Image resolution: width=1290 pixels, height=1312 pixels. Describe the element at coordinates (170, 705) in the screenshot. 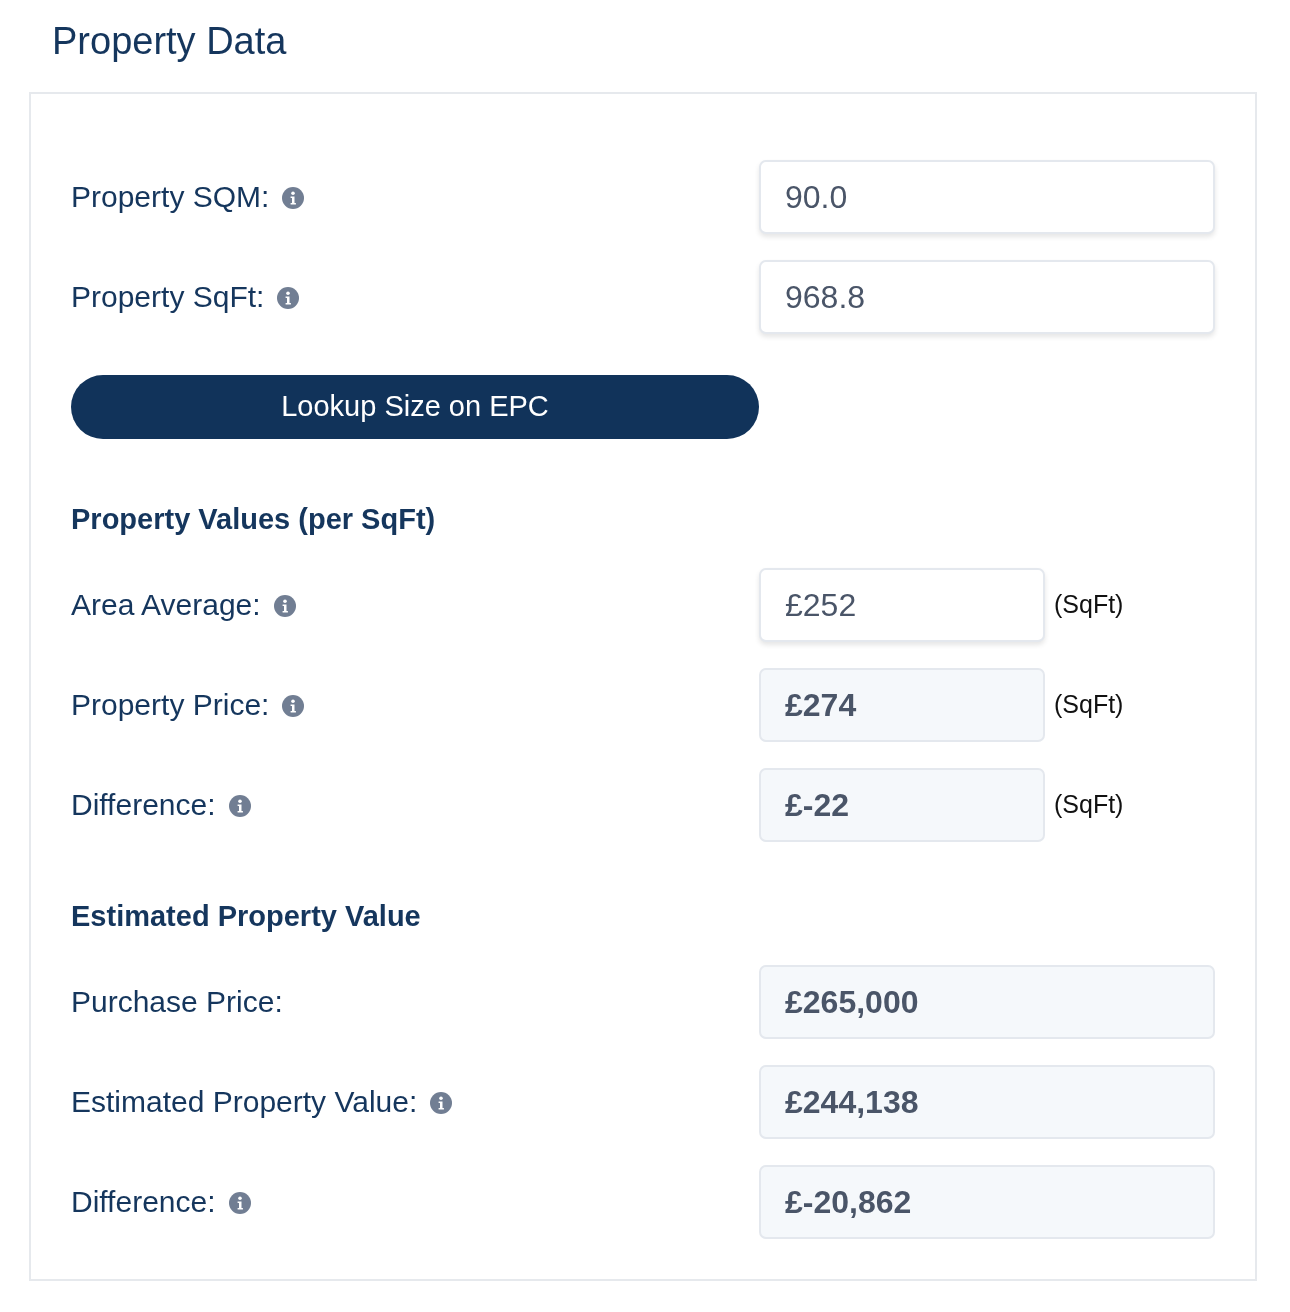

I see `field-label: Property Price:` at that location.